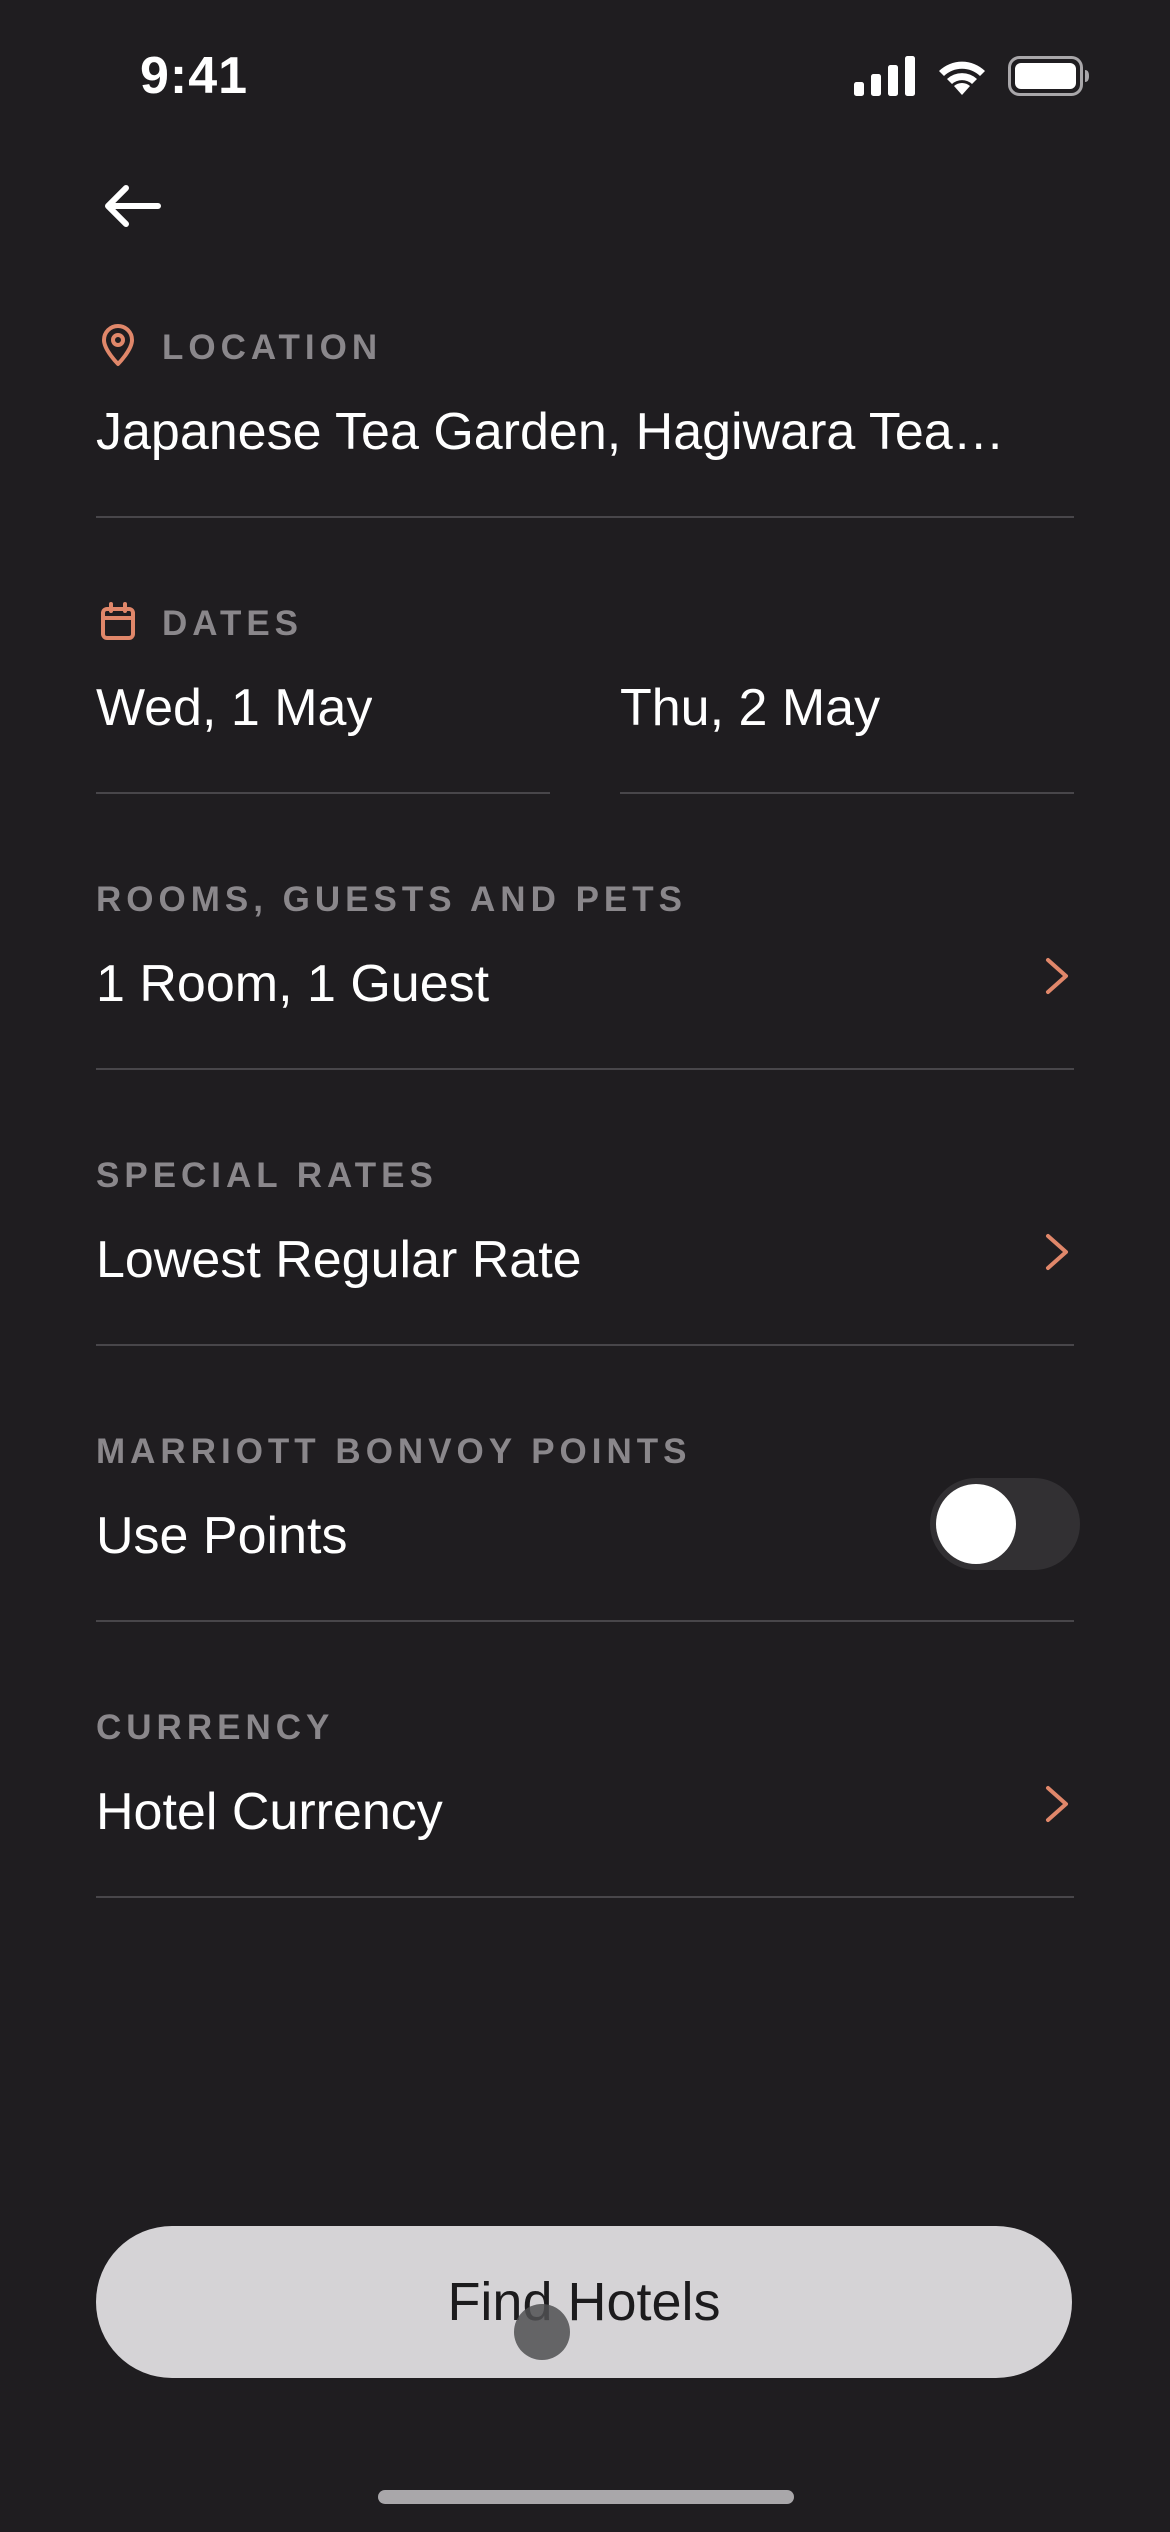 Image resolution: width=1170 pixels, height=2532 pixels. What do you see at coordinates (585, 1799) in the screenshot?
I see `currency-field: CURRENCY Hotel Currency` at bounding box center [585, 1799].